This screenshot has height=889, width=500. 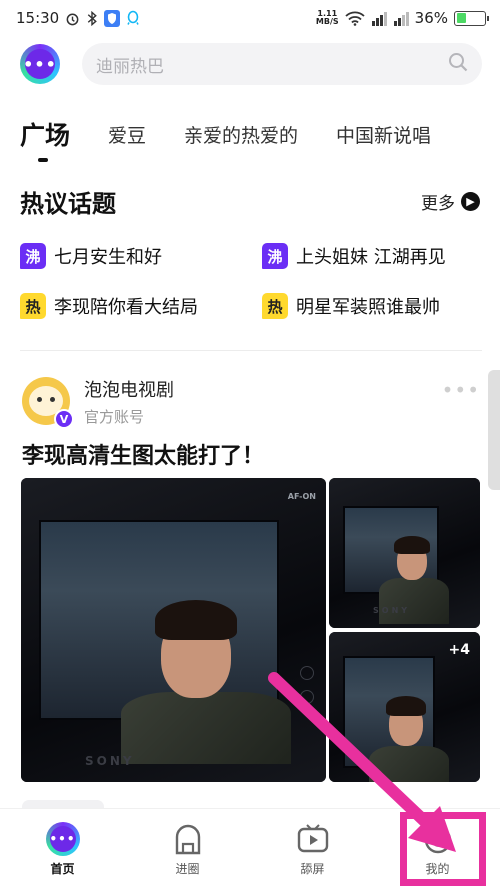 I want to click on tab-rap-of-china: 中国新说唱, so click(x=383, y=134).